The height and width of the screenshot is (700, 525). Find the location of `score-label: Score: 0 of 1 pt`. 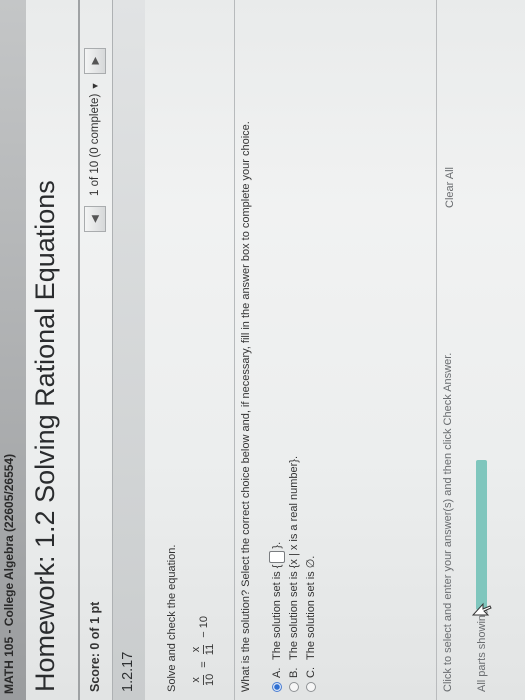

score-label: Score: 0 of 1 pt is located at coordinates (95, 646).